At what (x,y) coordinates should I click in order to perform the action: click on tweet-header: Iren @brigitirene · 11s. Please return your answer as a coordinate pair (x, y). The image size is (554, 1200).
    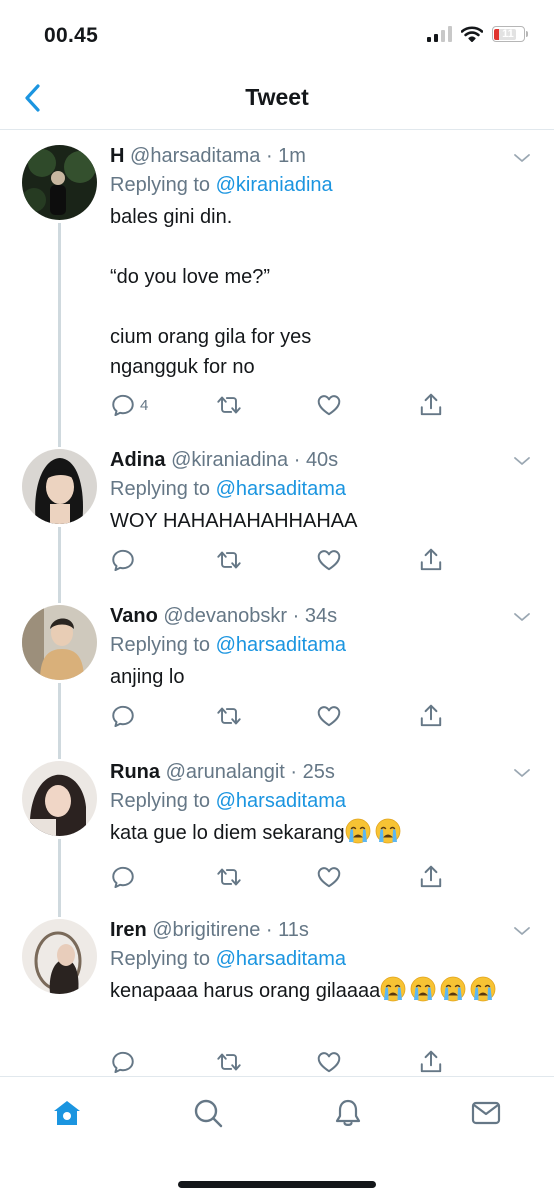
    Looking at the image, I should click on (209, 930).